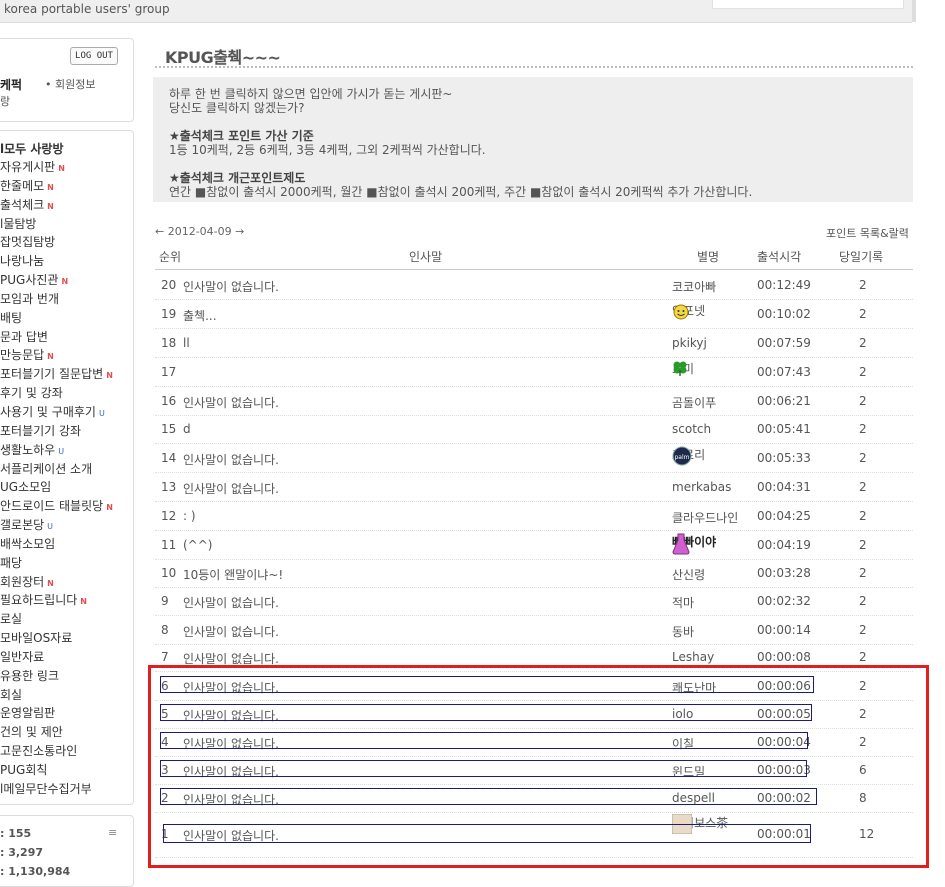  What do you see at coordinates (56, 318) in the screenshot?
I see `sidebar-item: 배팅` at bounding box center [56, 318].